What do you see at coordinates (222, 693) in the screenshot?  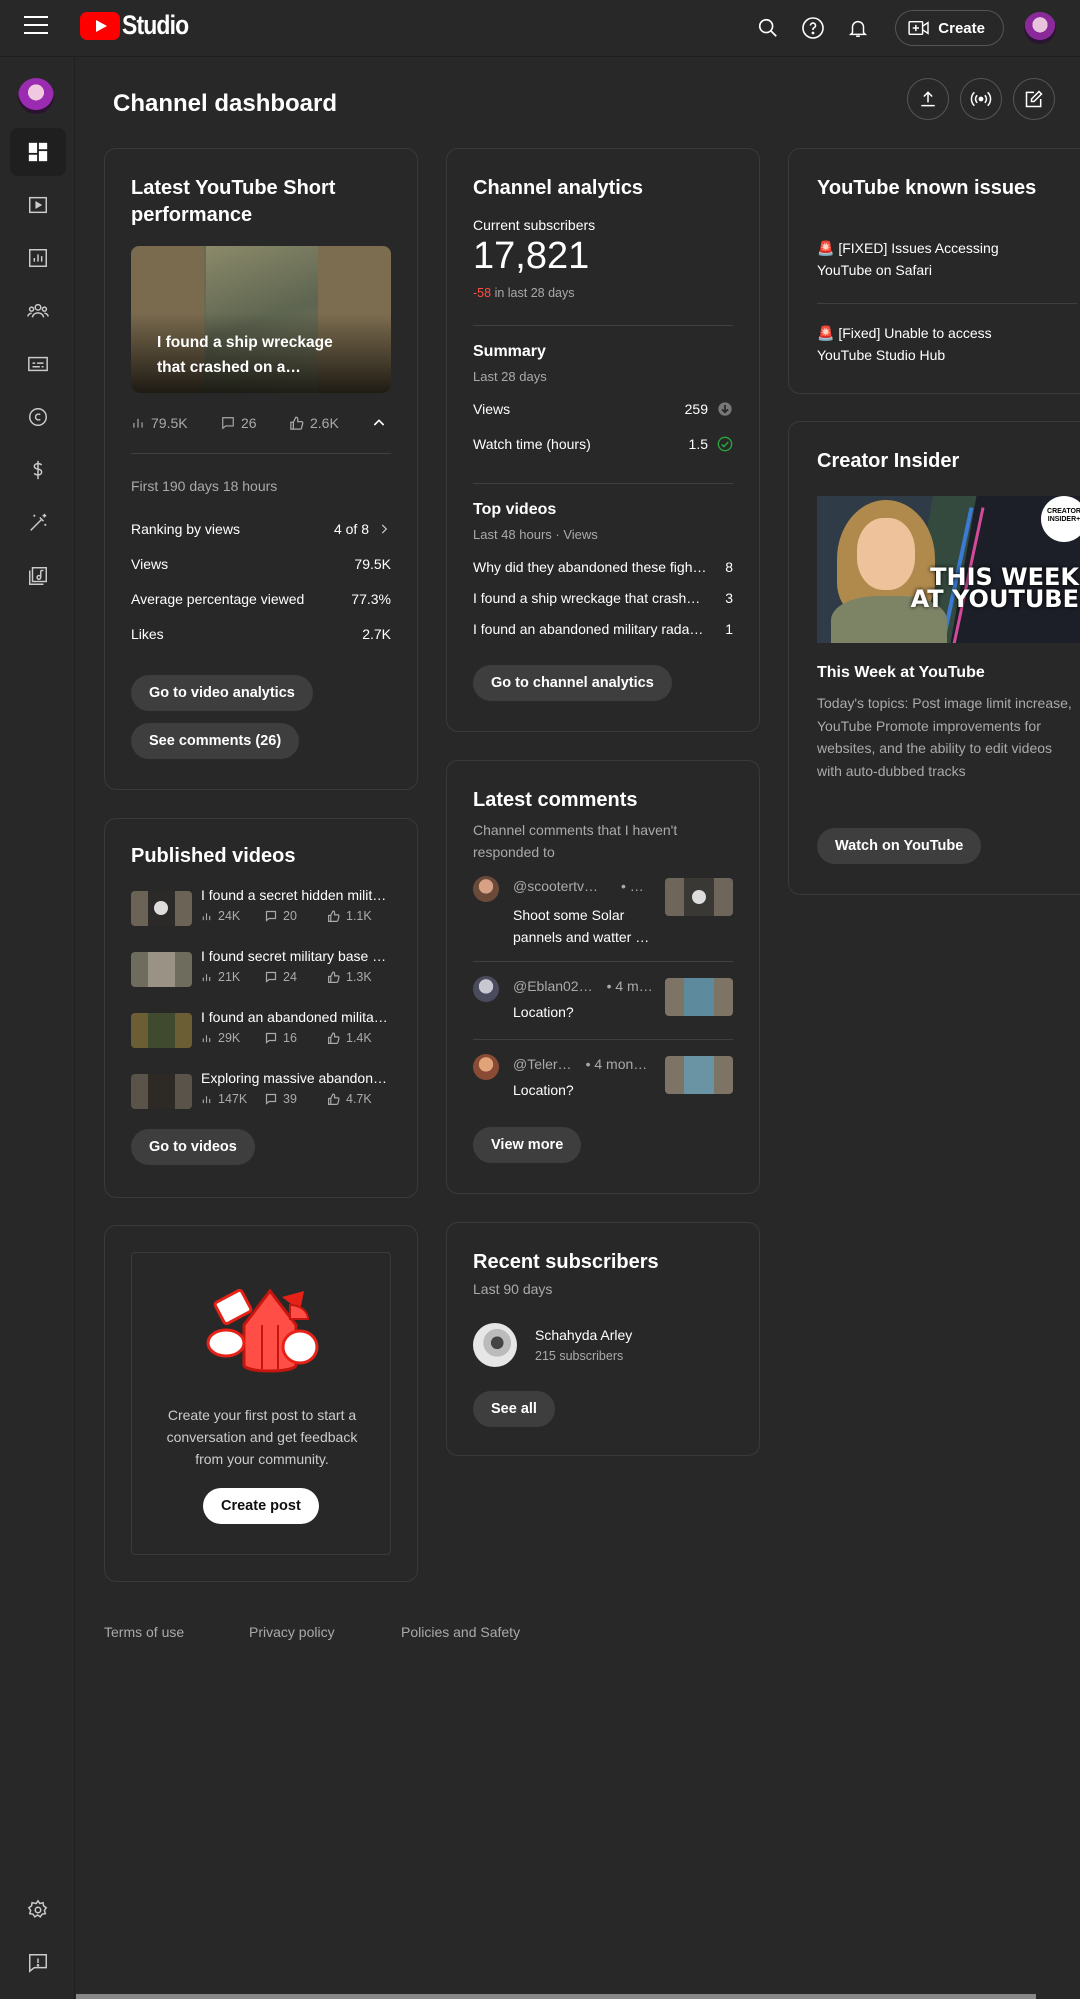 I see `go-to-video-analytics-button: Go to video analytics` at bounding box center [222, 693].